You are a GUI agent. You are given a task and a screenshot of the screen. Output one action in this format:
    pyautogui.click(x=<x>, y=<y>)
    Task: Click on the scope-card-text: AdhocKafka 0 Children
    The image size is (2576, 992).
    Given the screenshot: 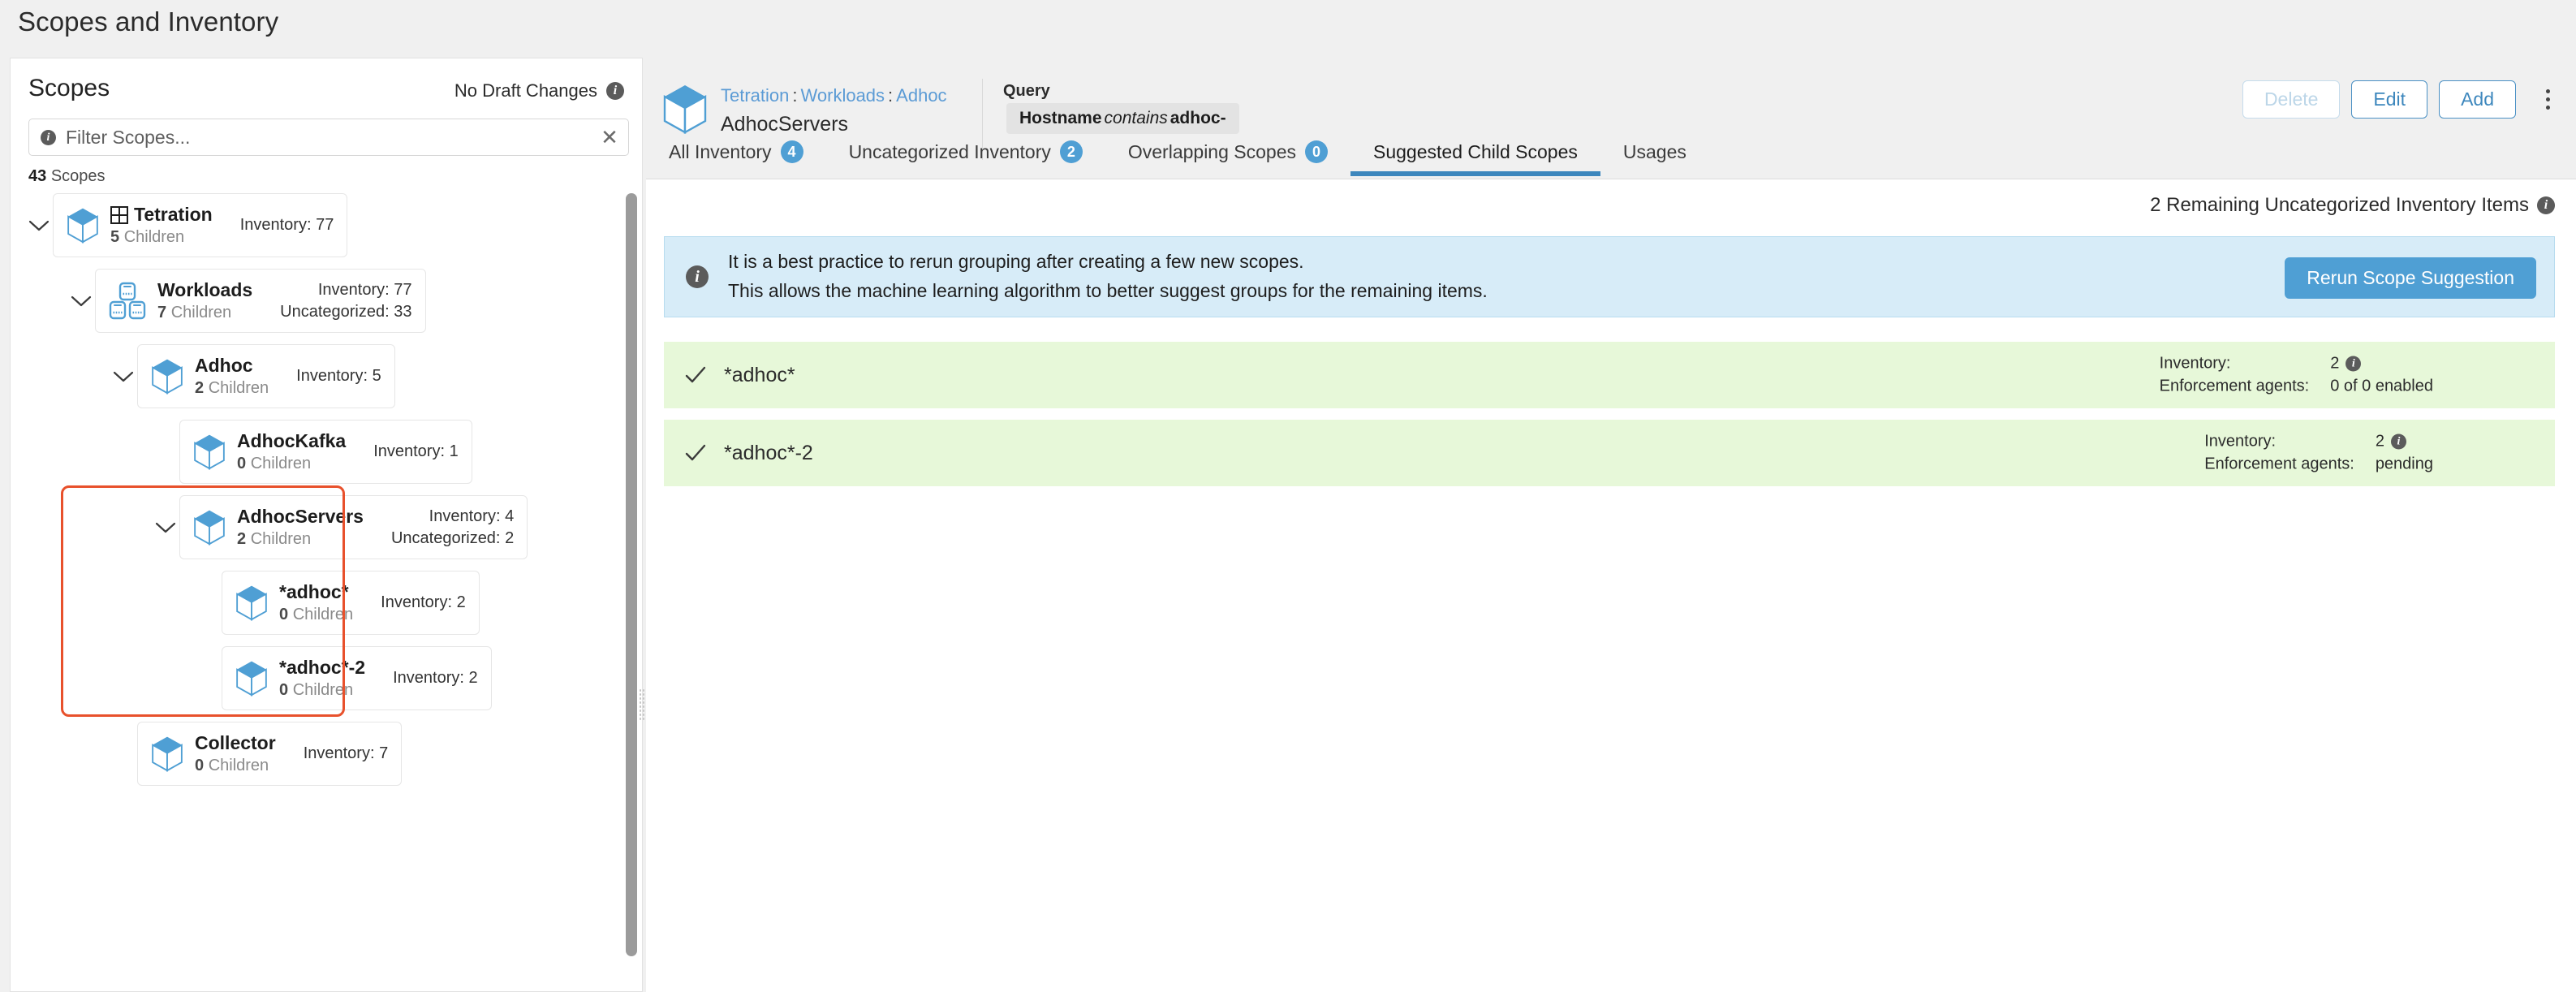 What is the action you would take?
    pyautogui.click(x=292, y=451)
    